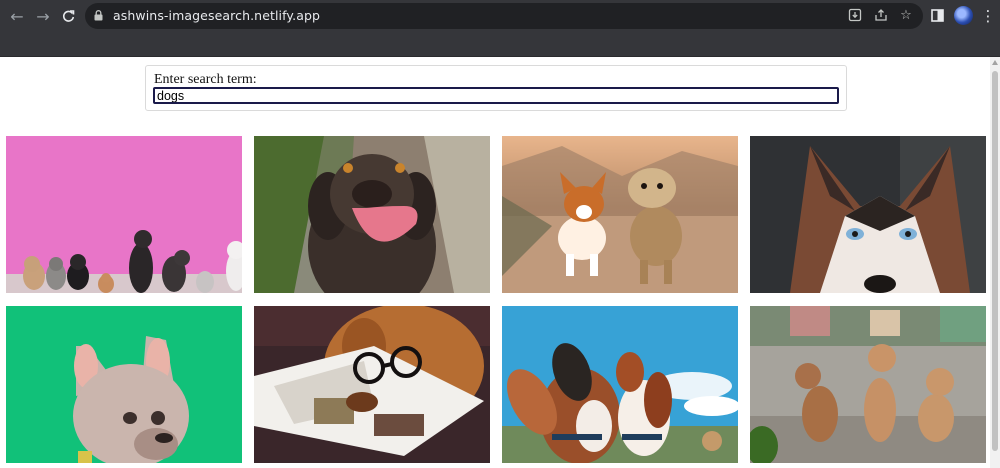 The image size is (1000, 468). I want to click on result-image-dogs-pink-wall, so click(124, 214).